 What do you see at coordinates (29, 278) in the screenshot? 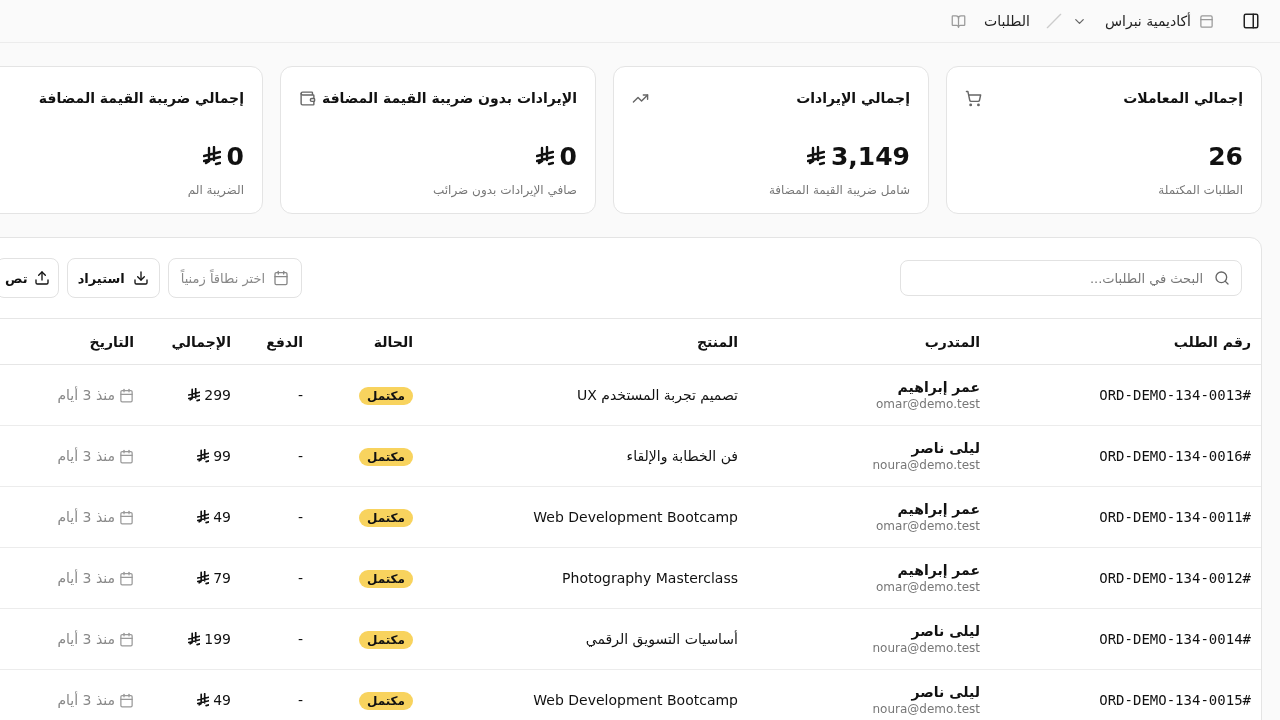
I see `export-button: تص` at bounding box center [29, 278].